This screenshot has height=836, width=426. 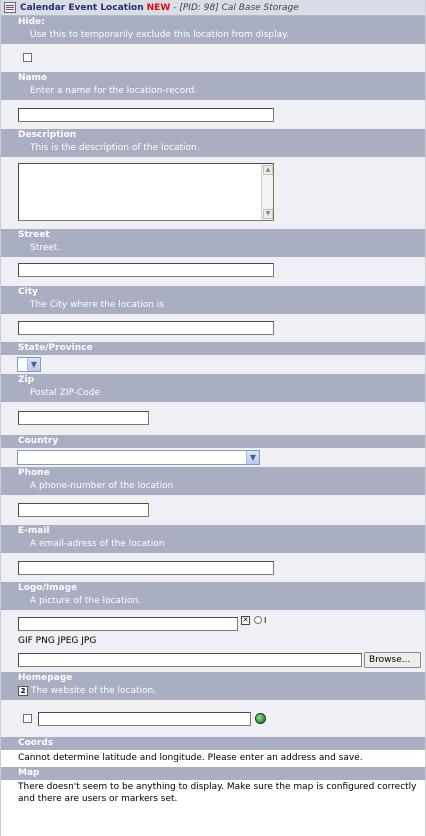 I want to click on city-label: City, so click(x=213, y=292).